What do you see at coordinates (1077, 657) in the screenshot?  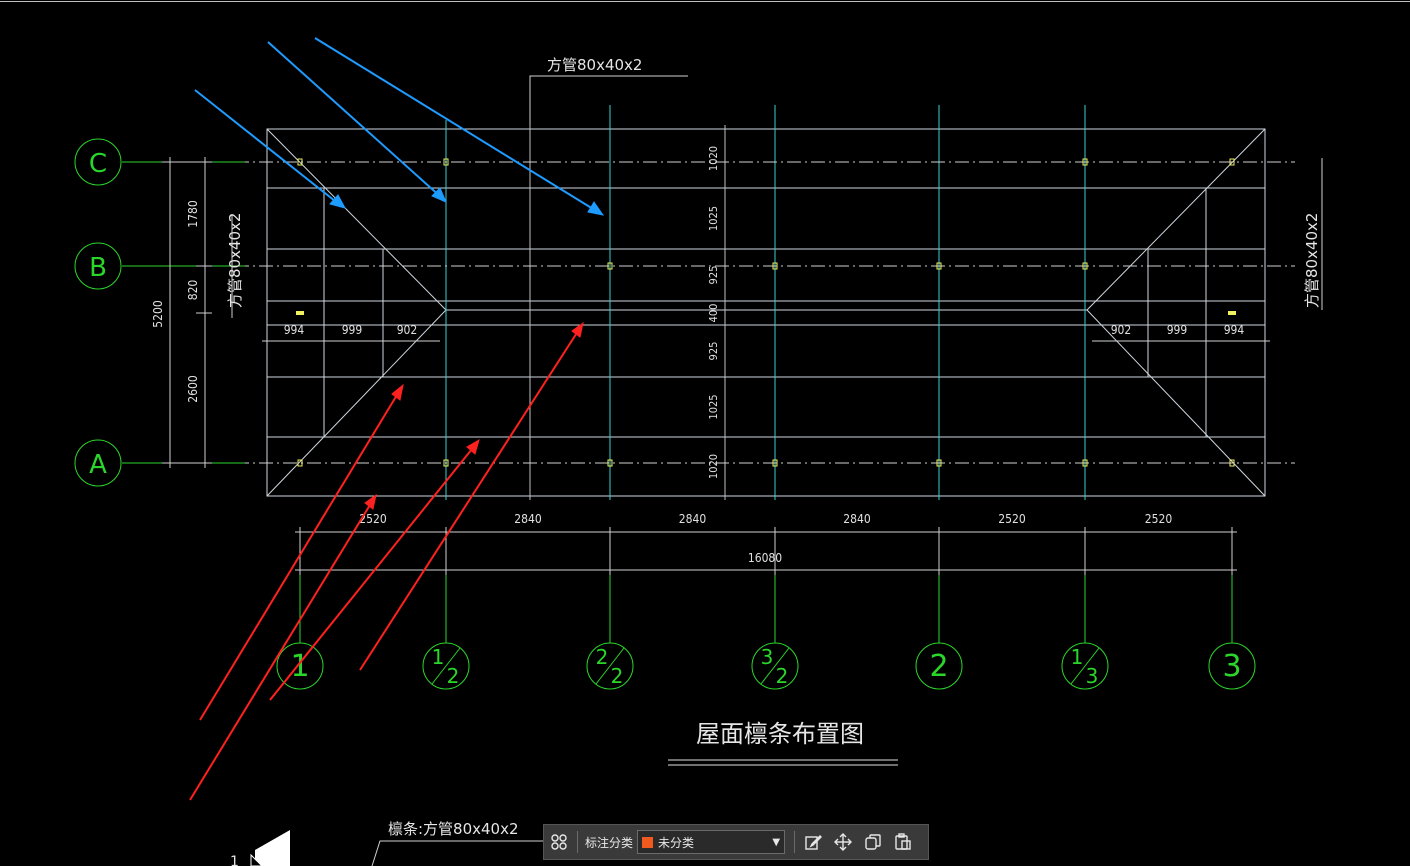 I see `axis-col-num-6: 1` at bounding box center [1077, 657].